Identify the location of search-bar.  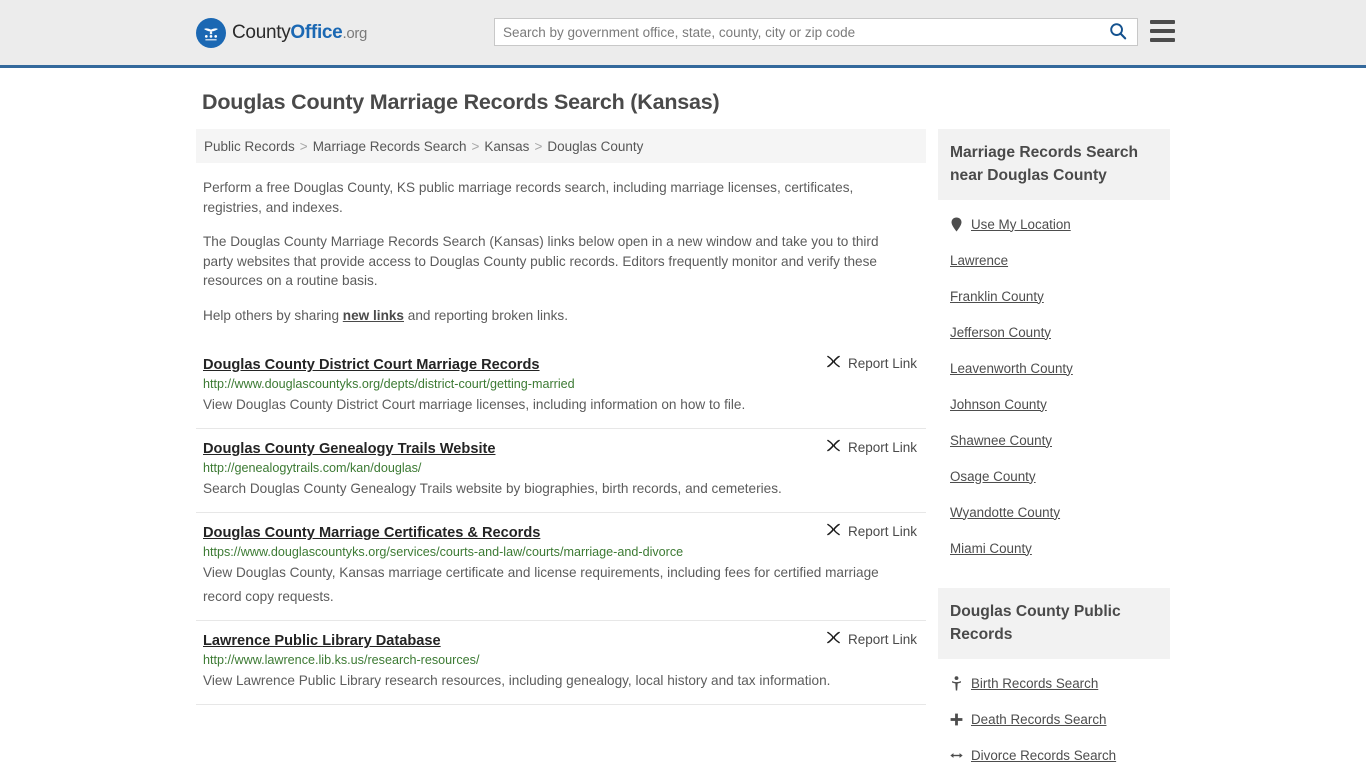
(816, 32).